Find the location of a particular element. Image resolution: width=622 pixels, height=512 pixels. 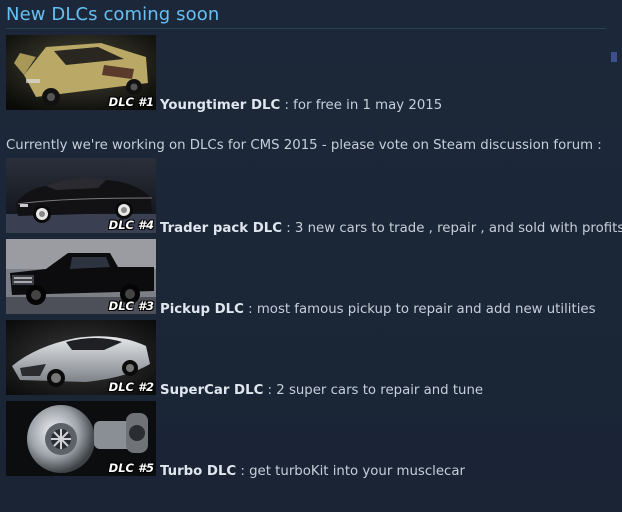

dlc-number-tag: DLC #1 is located at coordinates (131, 102).